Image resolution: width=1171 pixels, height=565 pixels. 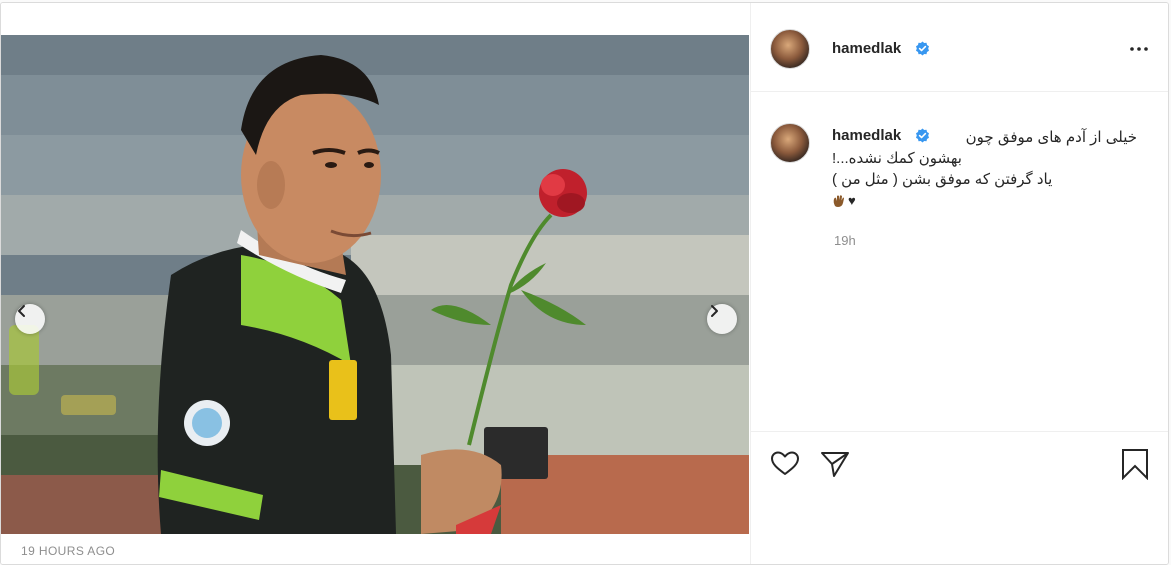 What do you see at coordinates (897, 158) in the screenshot?
I see `caption-line-2: بهشون کمك نشده...!` at bounding box center [897, 158].